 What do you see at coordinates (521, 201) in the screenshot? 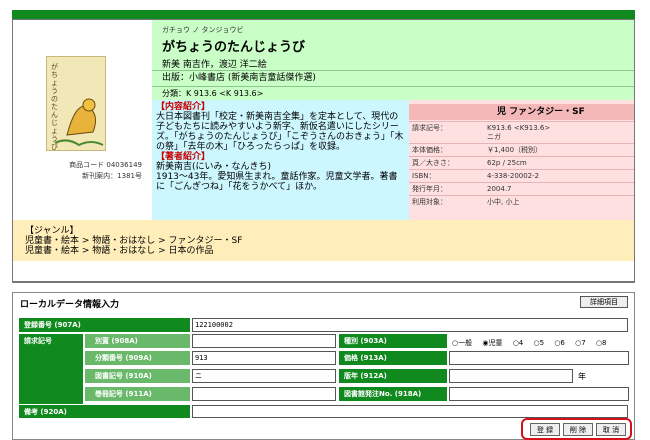
I see `detail-row: 利用対象： 小中, 小上` at bounding box center [521, 201].